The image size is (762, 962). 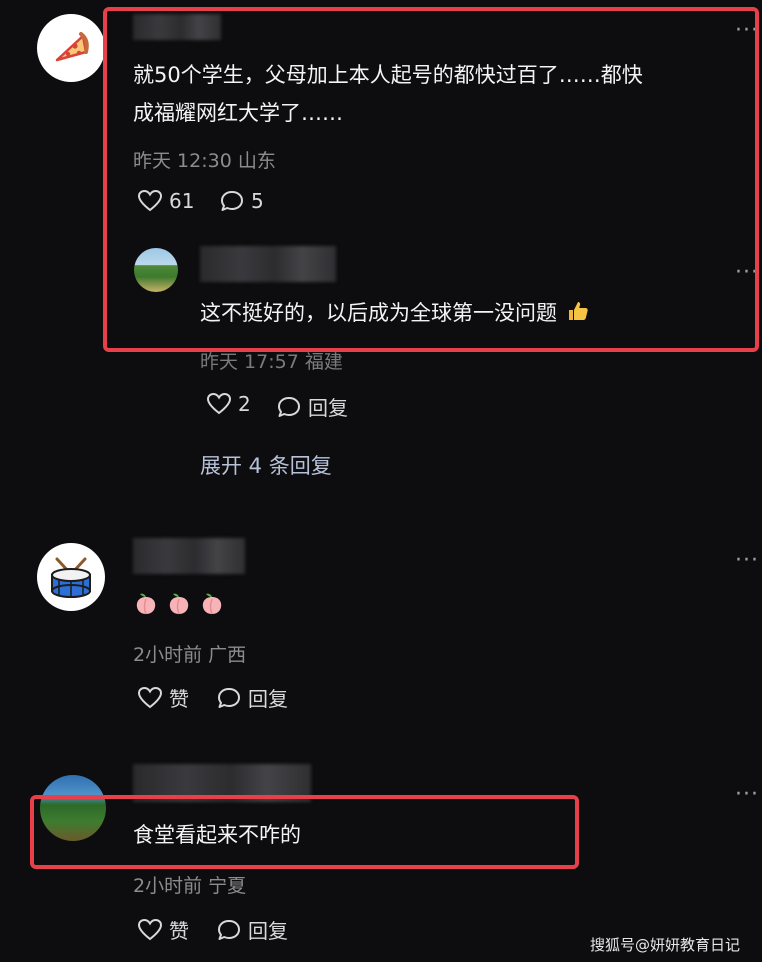 What do you see at coordinates (189, 556) in the screenshot?
I see `username-blurred` at bounding box center [189, 556].